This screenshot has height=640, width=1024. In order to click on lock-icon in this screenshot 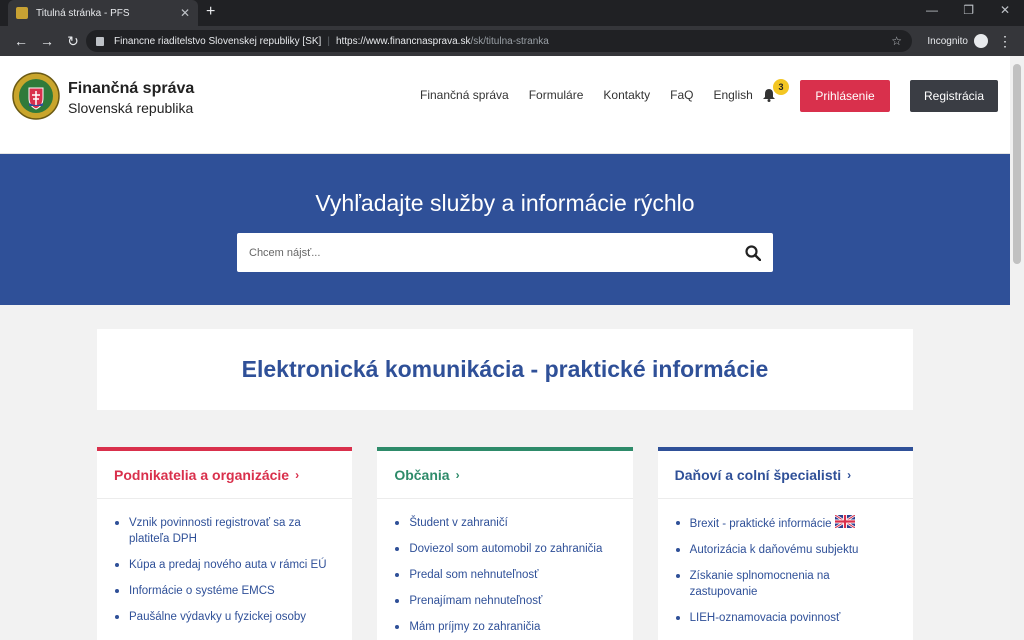, I will do `click(100, 41)`.